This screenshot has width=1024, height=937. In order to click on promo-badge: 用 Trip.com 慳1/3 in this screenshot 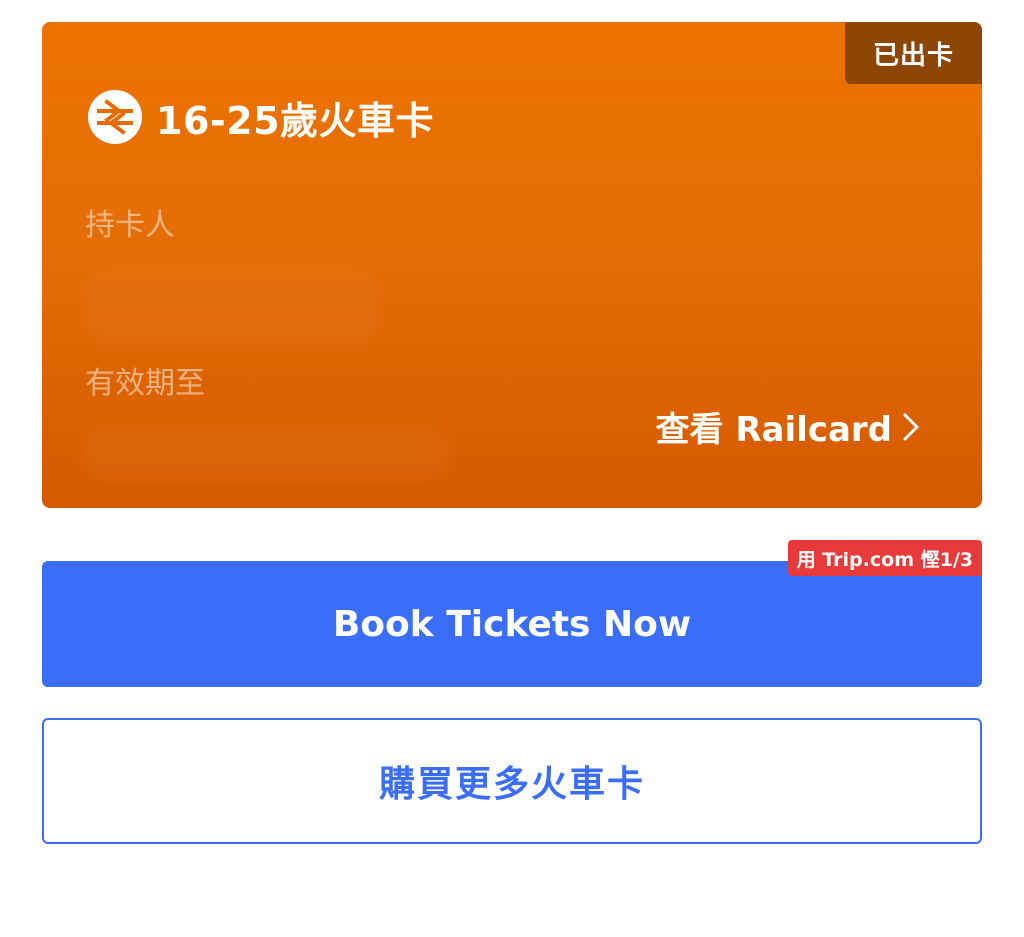, I will do `click(884, 558)`.